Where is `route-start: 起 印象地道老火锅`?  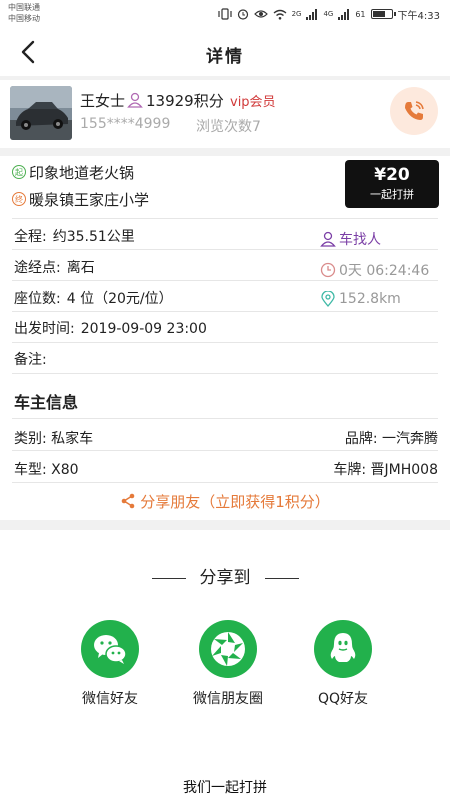 route-start: 起 印象地道老火锅 is located at coordinates (73, 172).